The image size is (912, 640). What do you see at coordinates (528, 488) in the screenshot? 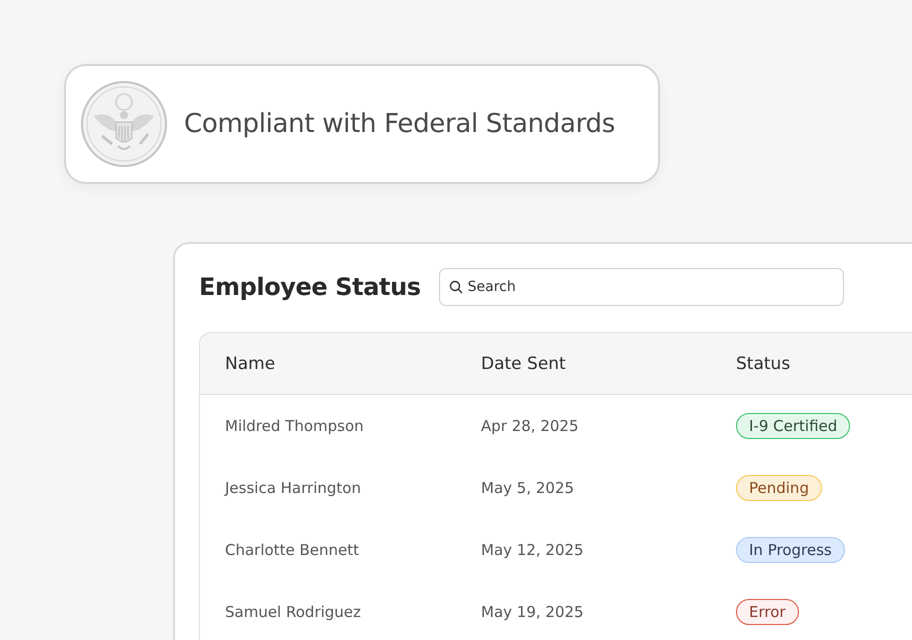
I see `table-cell-text: May 5, 2025` at bounding box center [528, 488].